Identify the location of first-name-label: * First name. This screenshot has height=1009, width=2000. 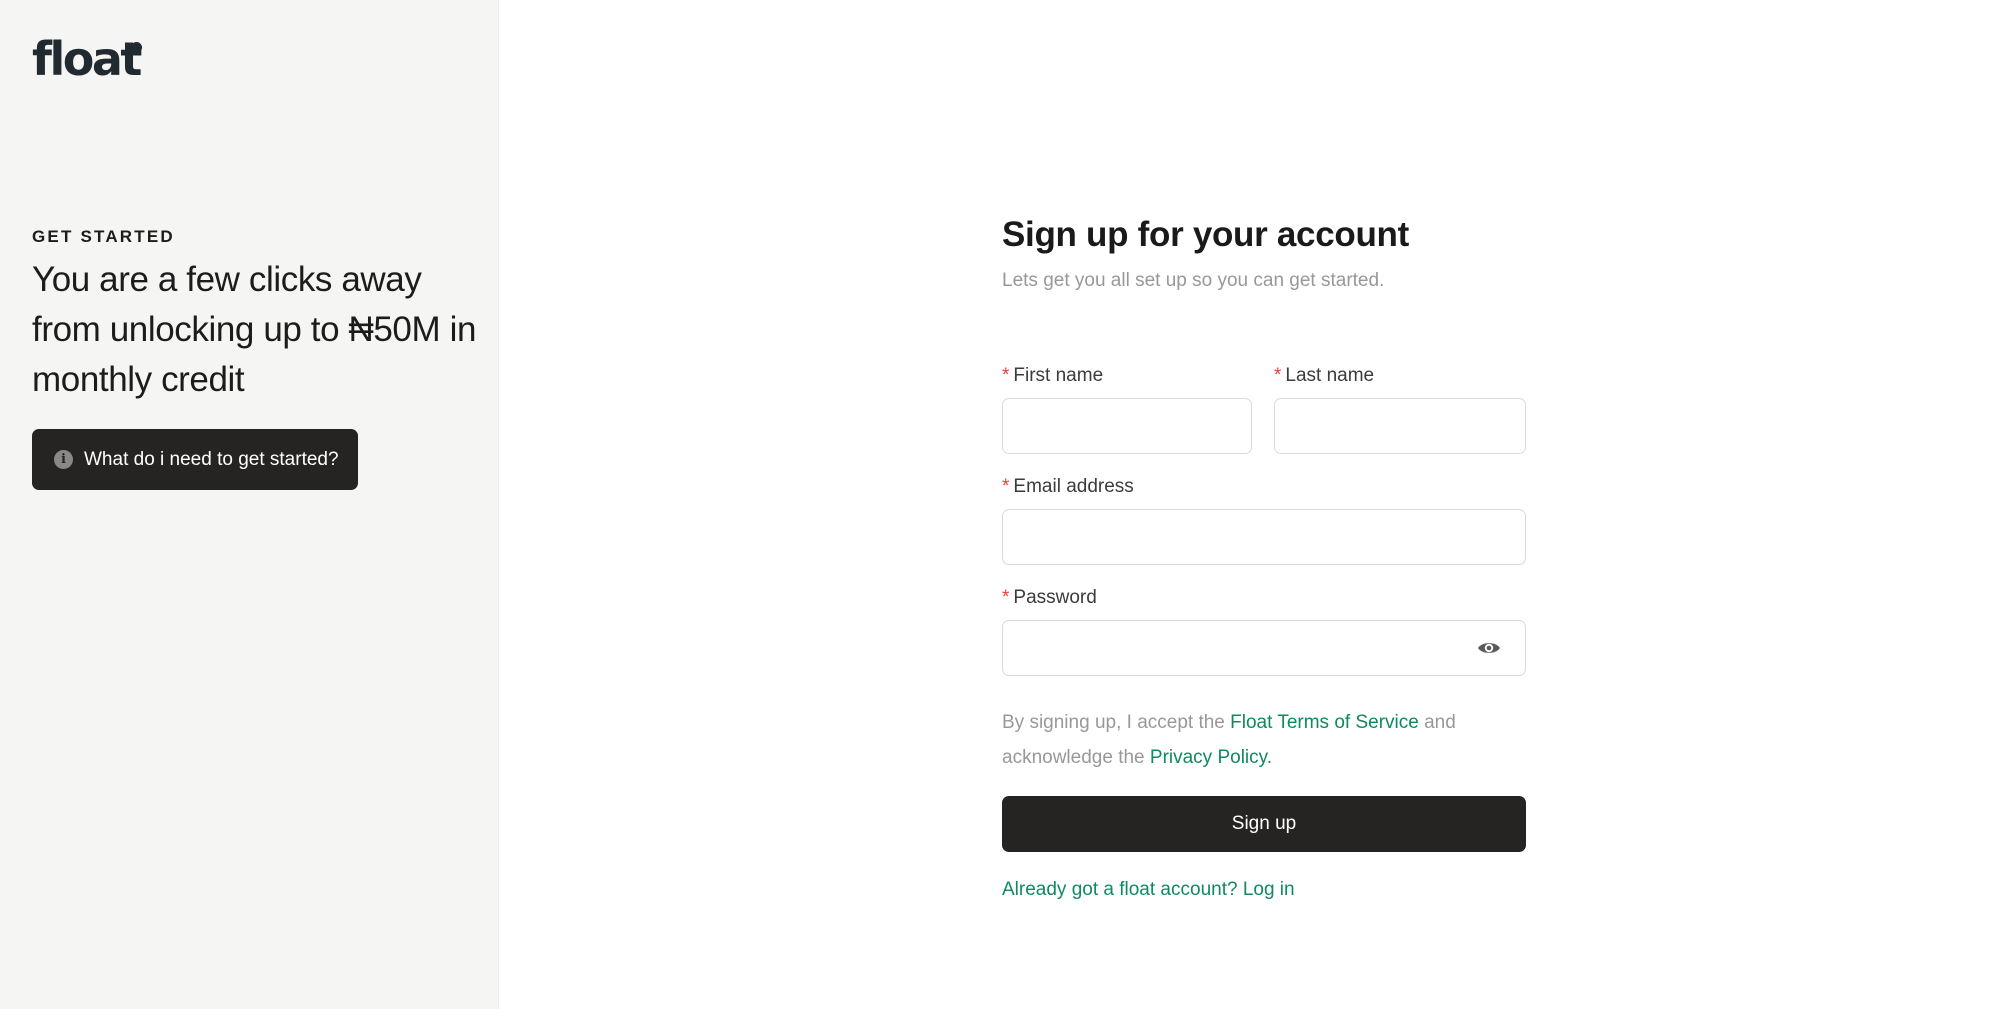
(1052, 376).